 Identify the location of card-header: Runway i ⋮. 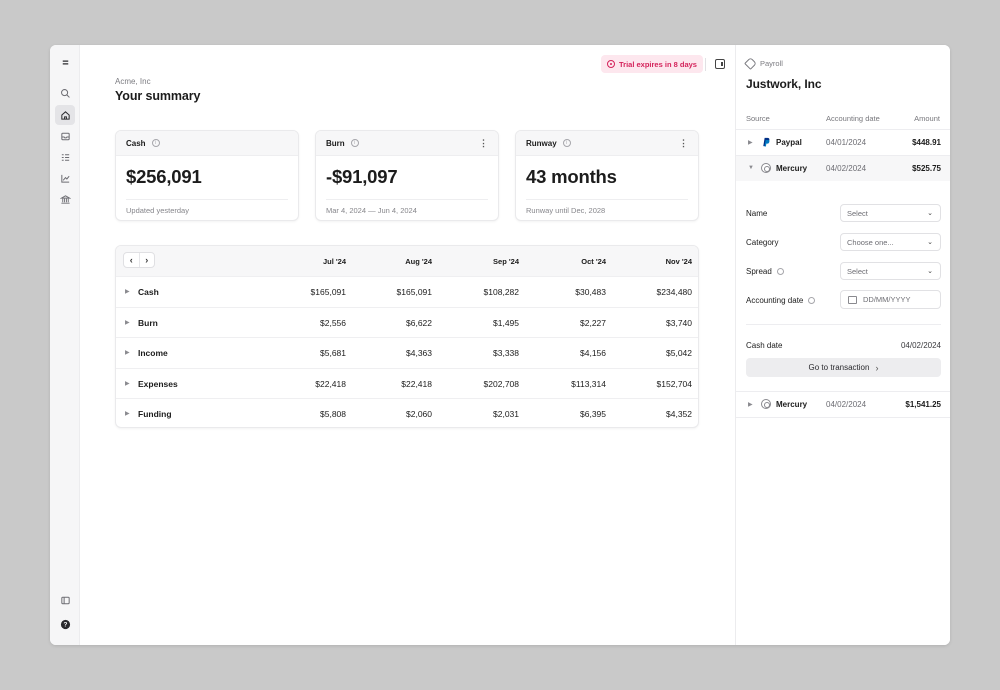
(607, 143).